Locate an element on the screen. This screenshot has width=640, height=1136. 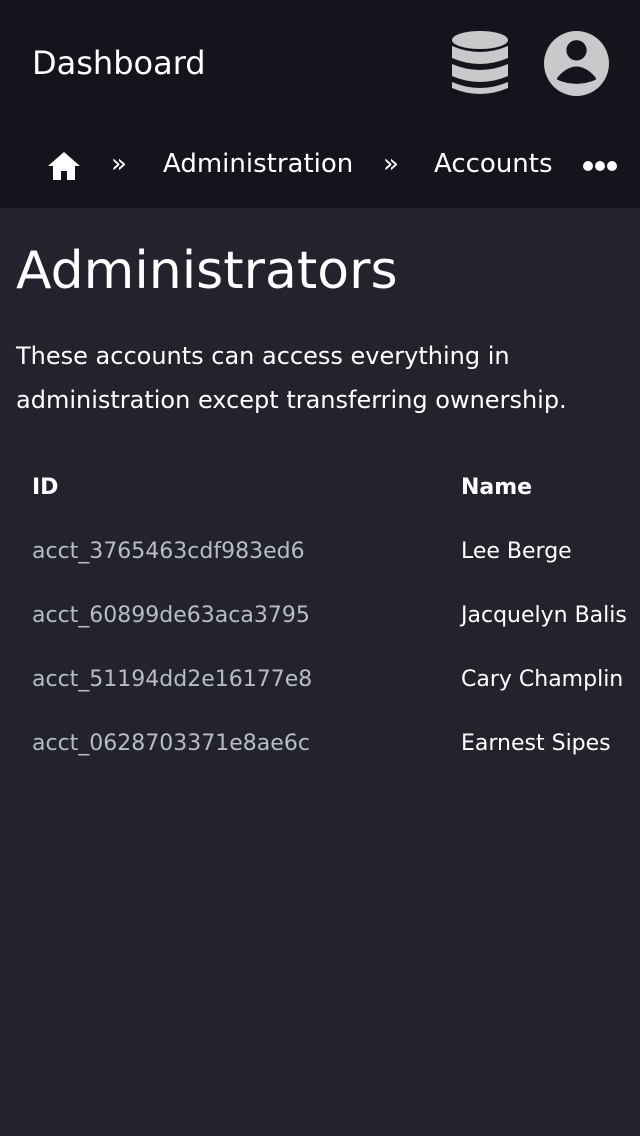
account-id: acct_51194dd2e16177e8 is located at coordinates (172, 679).